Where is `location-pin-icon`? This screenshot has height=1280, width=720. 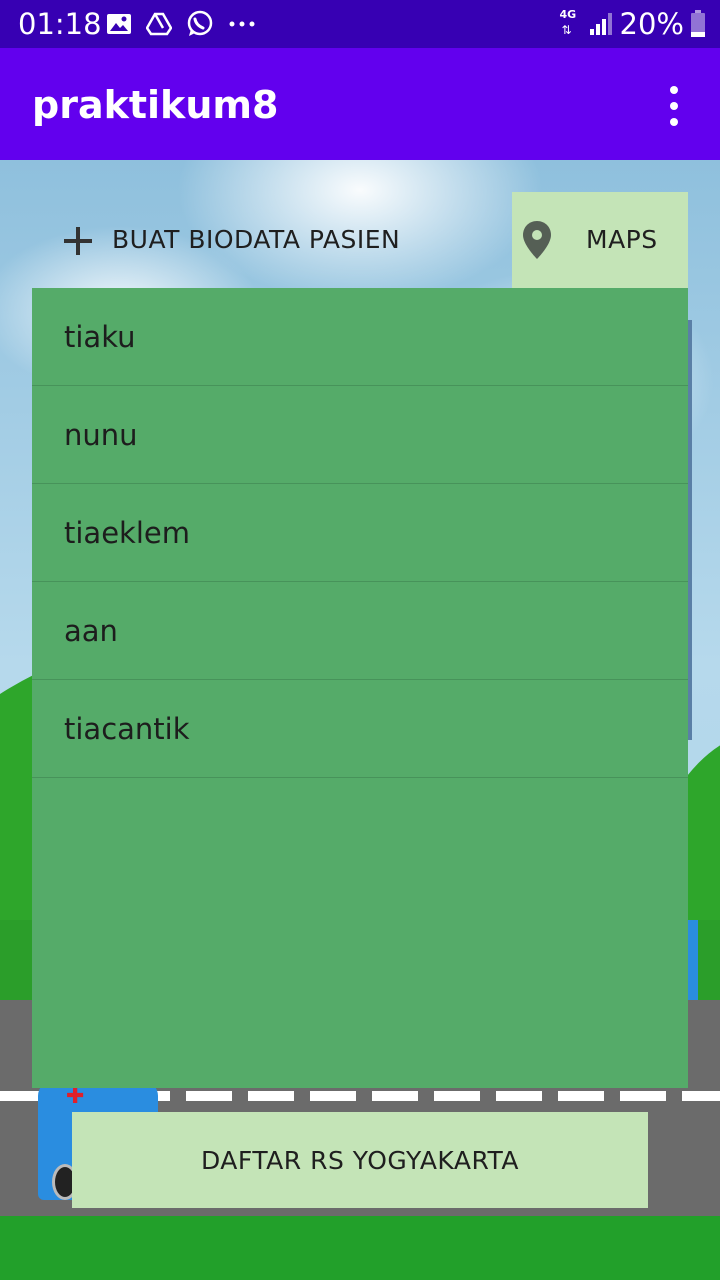 location-pin-icon is located at coordinates (537, 240).